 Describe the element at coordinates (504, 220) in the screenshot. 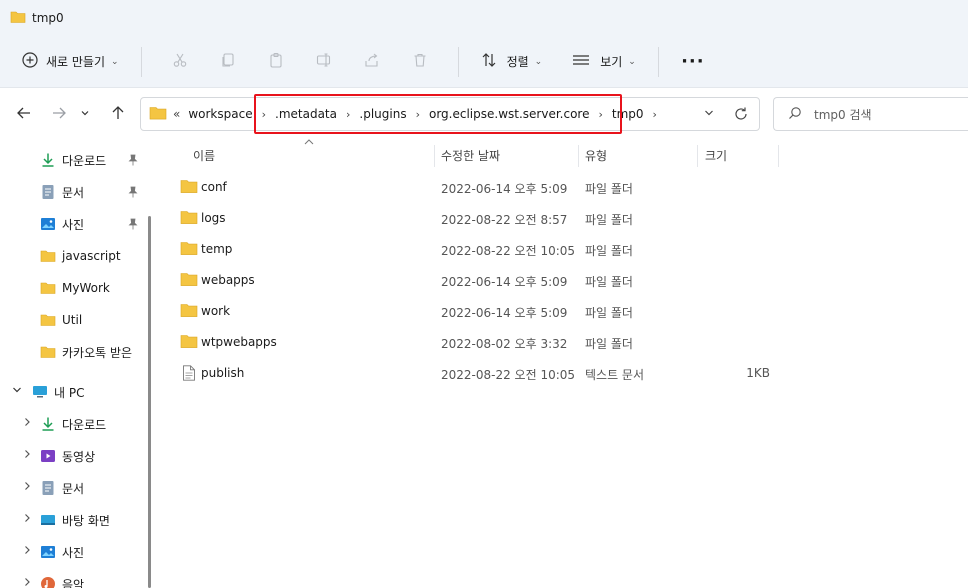

I see `file-date: 2022-08-22 오전 8:57` at that location.